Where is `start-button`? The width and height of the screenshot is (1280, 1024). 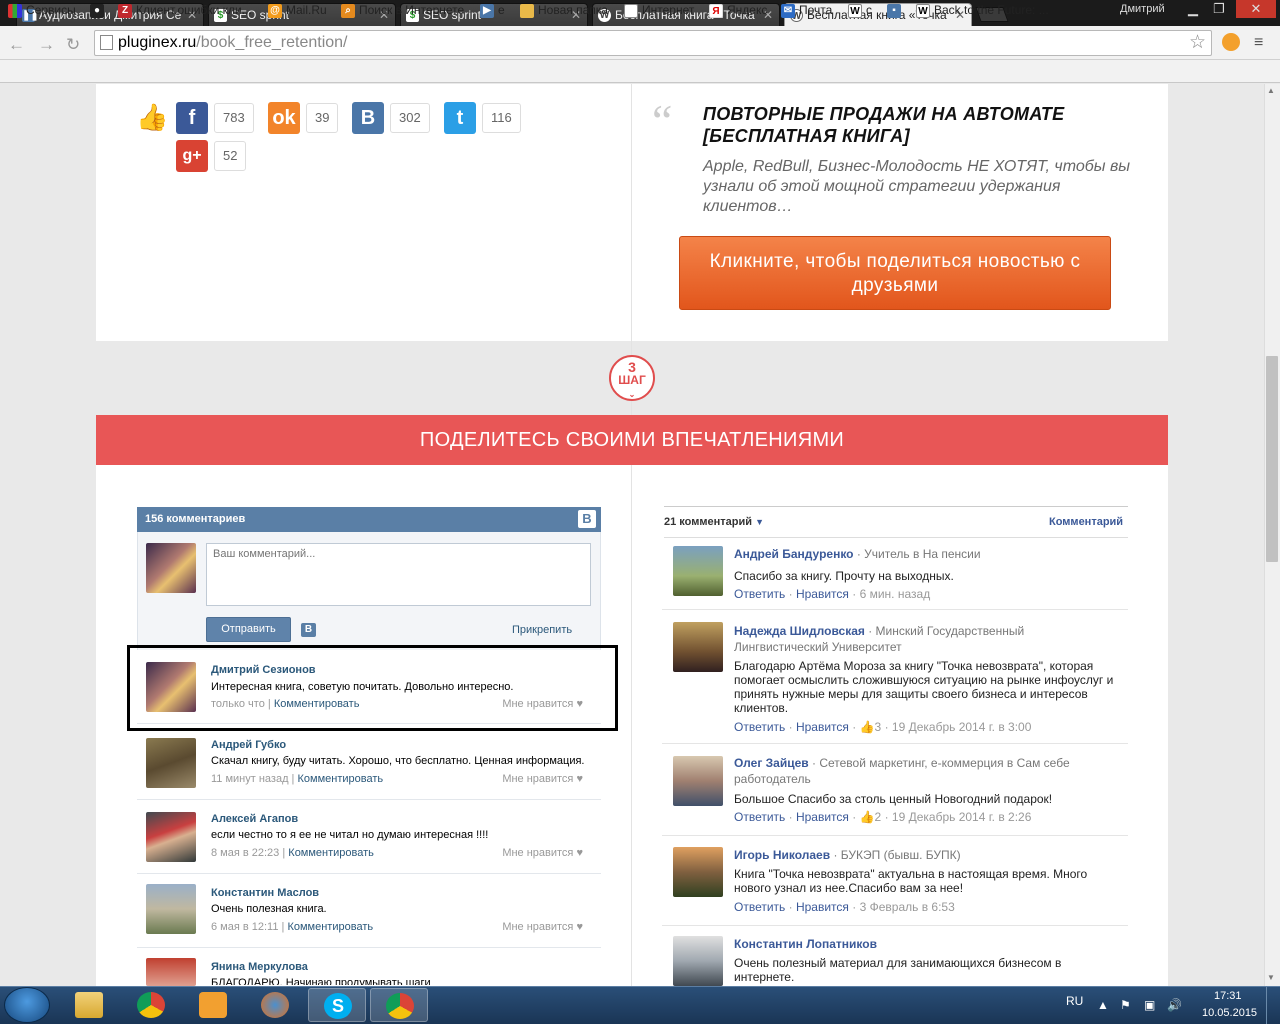
start-button is located at coordinates (27, 1005).